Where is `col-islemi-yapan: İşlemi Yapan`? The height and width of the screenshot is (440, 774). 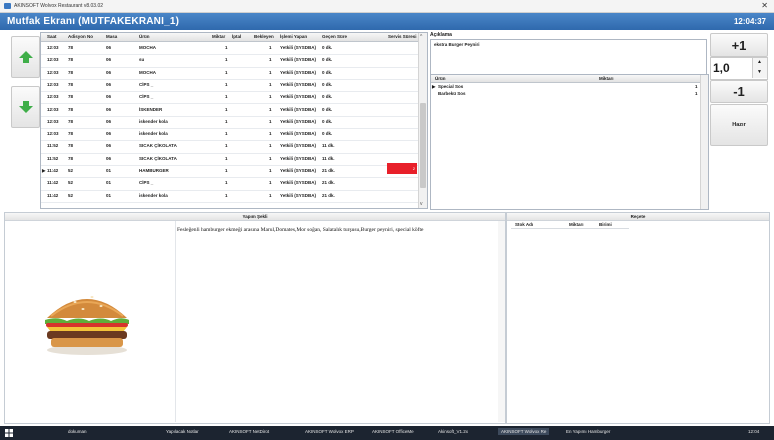 col-islemi-yapan: İşlemi Yapan is located at coordinates (293, 36).